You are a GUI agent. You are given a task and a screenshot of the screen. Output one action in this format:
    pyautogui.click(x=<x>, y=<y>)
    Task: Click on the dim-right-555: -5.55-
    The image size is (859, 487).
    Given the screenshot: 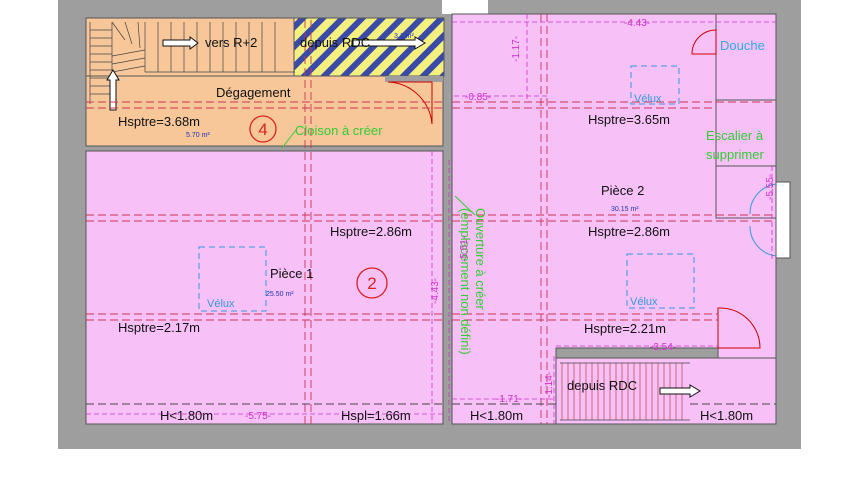 What is the action you would take?
    pyautogui.click(x=770, y=187)
    